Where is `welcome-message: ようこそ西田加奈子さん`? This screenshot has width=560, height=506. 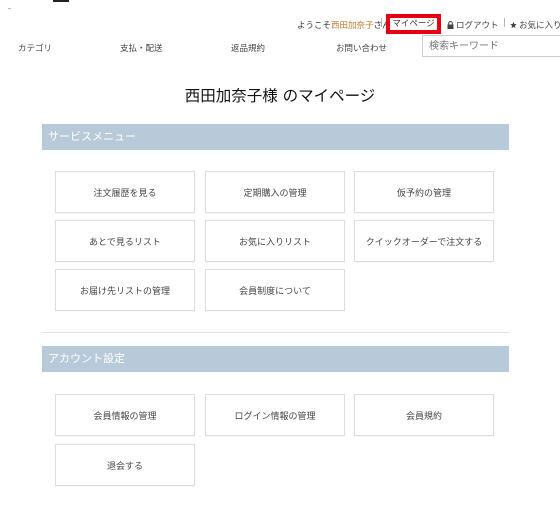
welcome-message: ようこそ西田加奈子さん is located at coordinates (344, 25).